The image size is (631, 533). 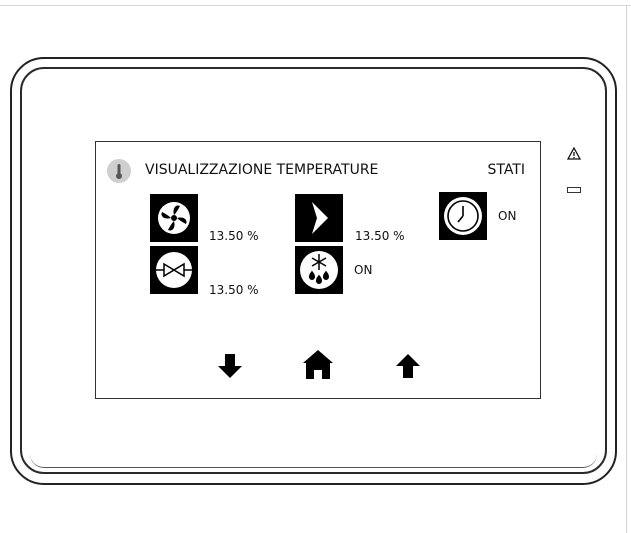 I want to click on arrow-down-icon, so click(x=230, y=366).